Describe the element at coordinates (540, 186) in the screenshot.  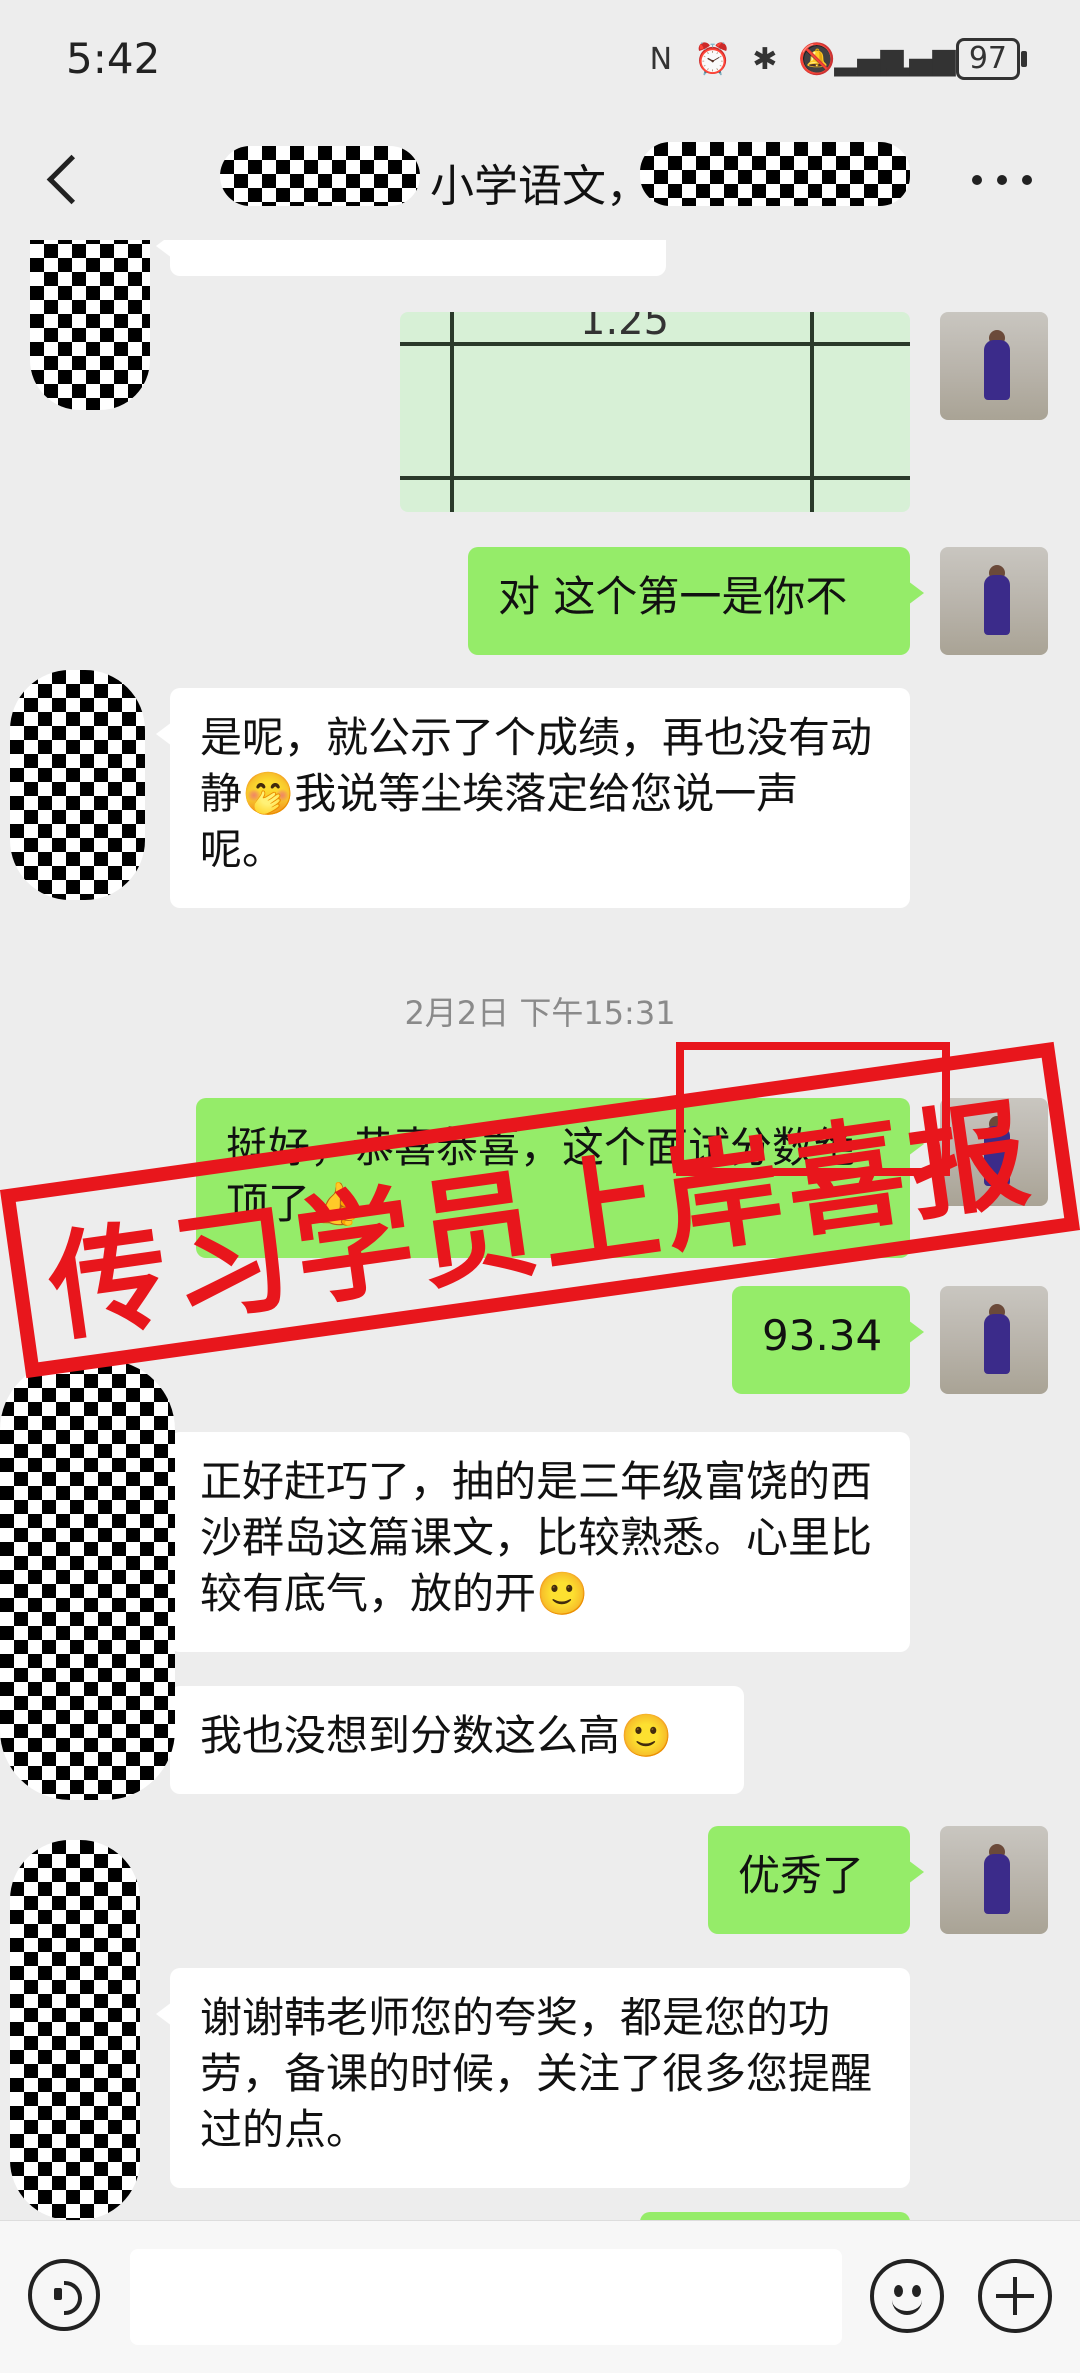
I see `chat-title: 小学语文，` at that location.